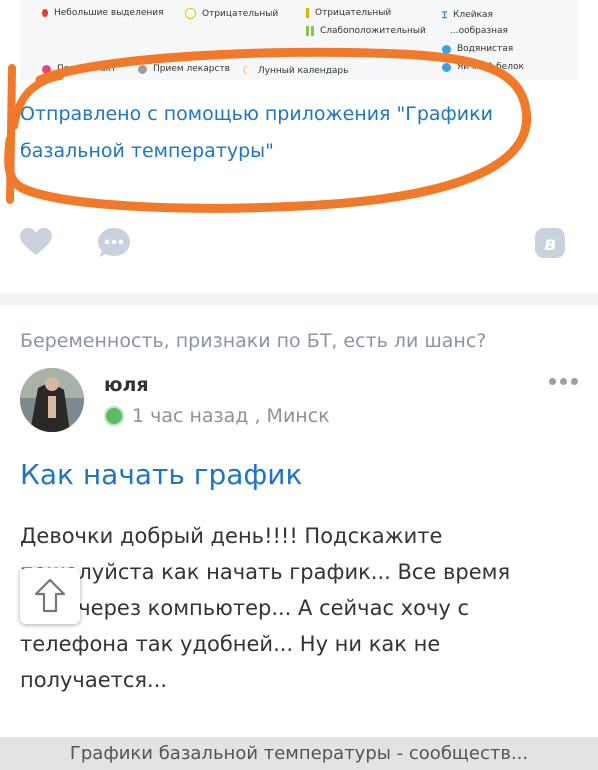 The image size is (598, 770). What do you see at coordinates (307, 31) in the screenshot?
I see `double-bar-icon` at bounding box center [307, 31].